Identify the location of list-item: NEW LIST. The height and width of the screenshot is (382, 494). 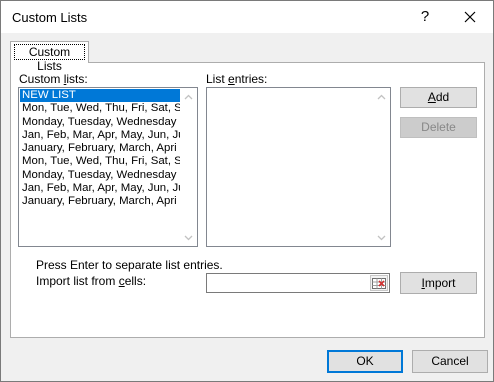
(100, 96).